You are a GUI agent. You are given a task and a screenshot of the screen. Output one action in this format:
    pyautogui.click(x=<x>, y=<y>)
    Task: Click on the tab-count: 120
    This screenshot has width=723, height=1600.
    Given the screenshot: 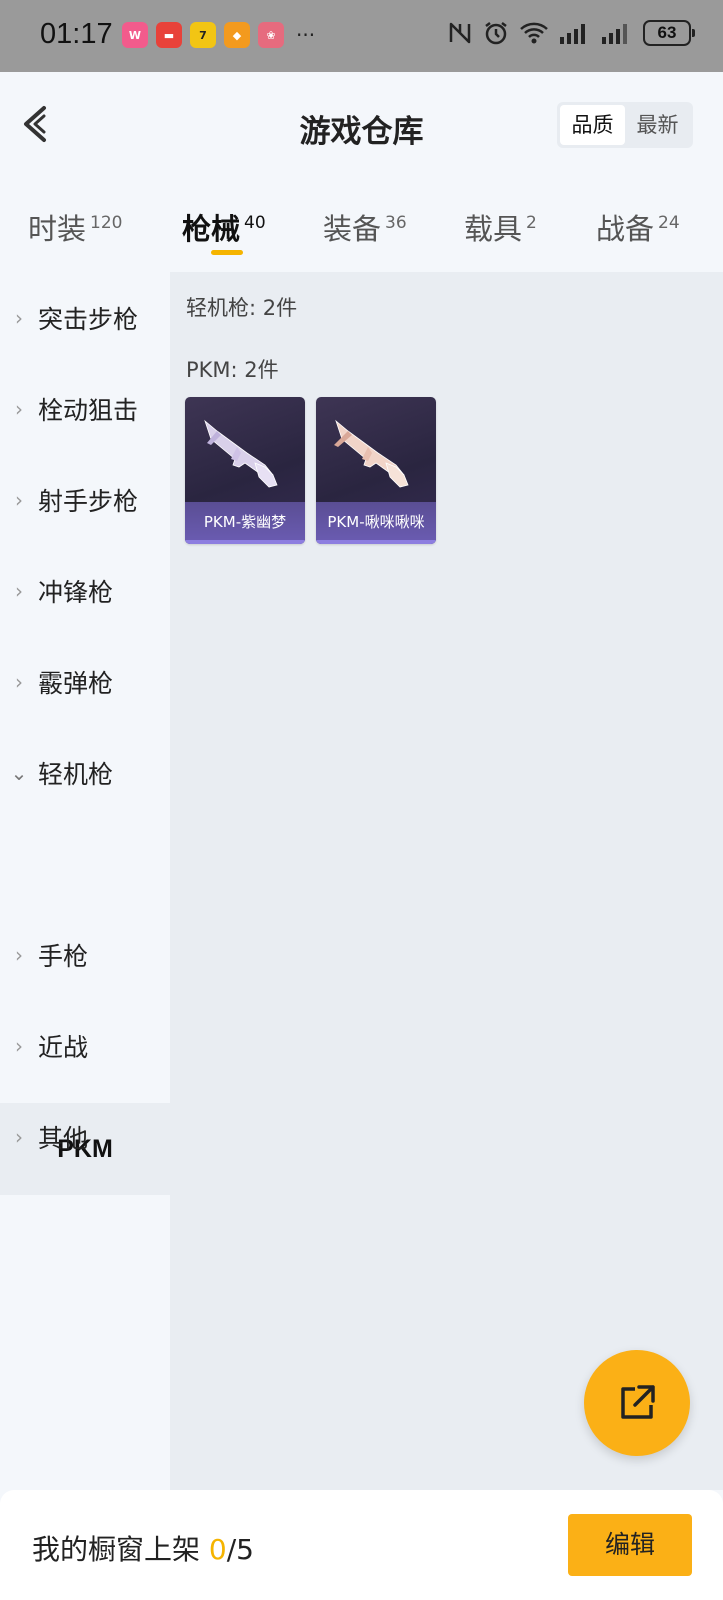 What is the action you would take?
    pyautogui.click(x=106, y=223)
    